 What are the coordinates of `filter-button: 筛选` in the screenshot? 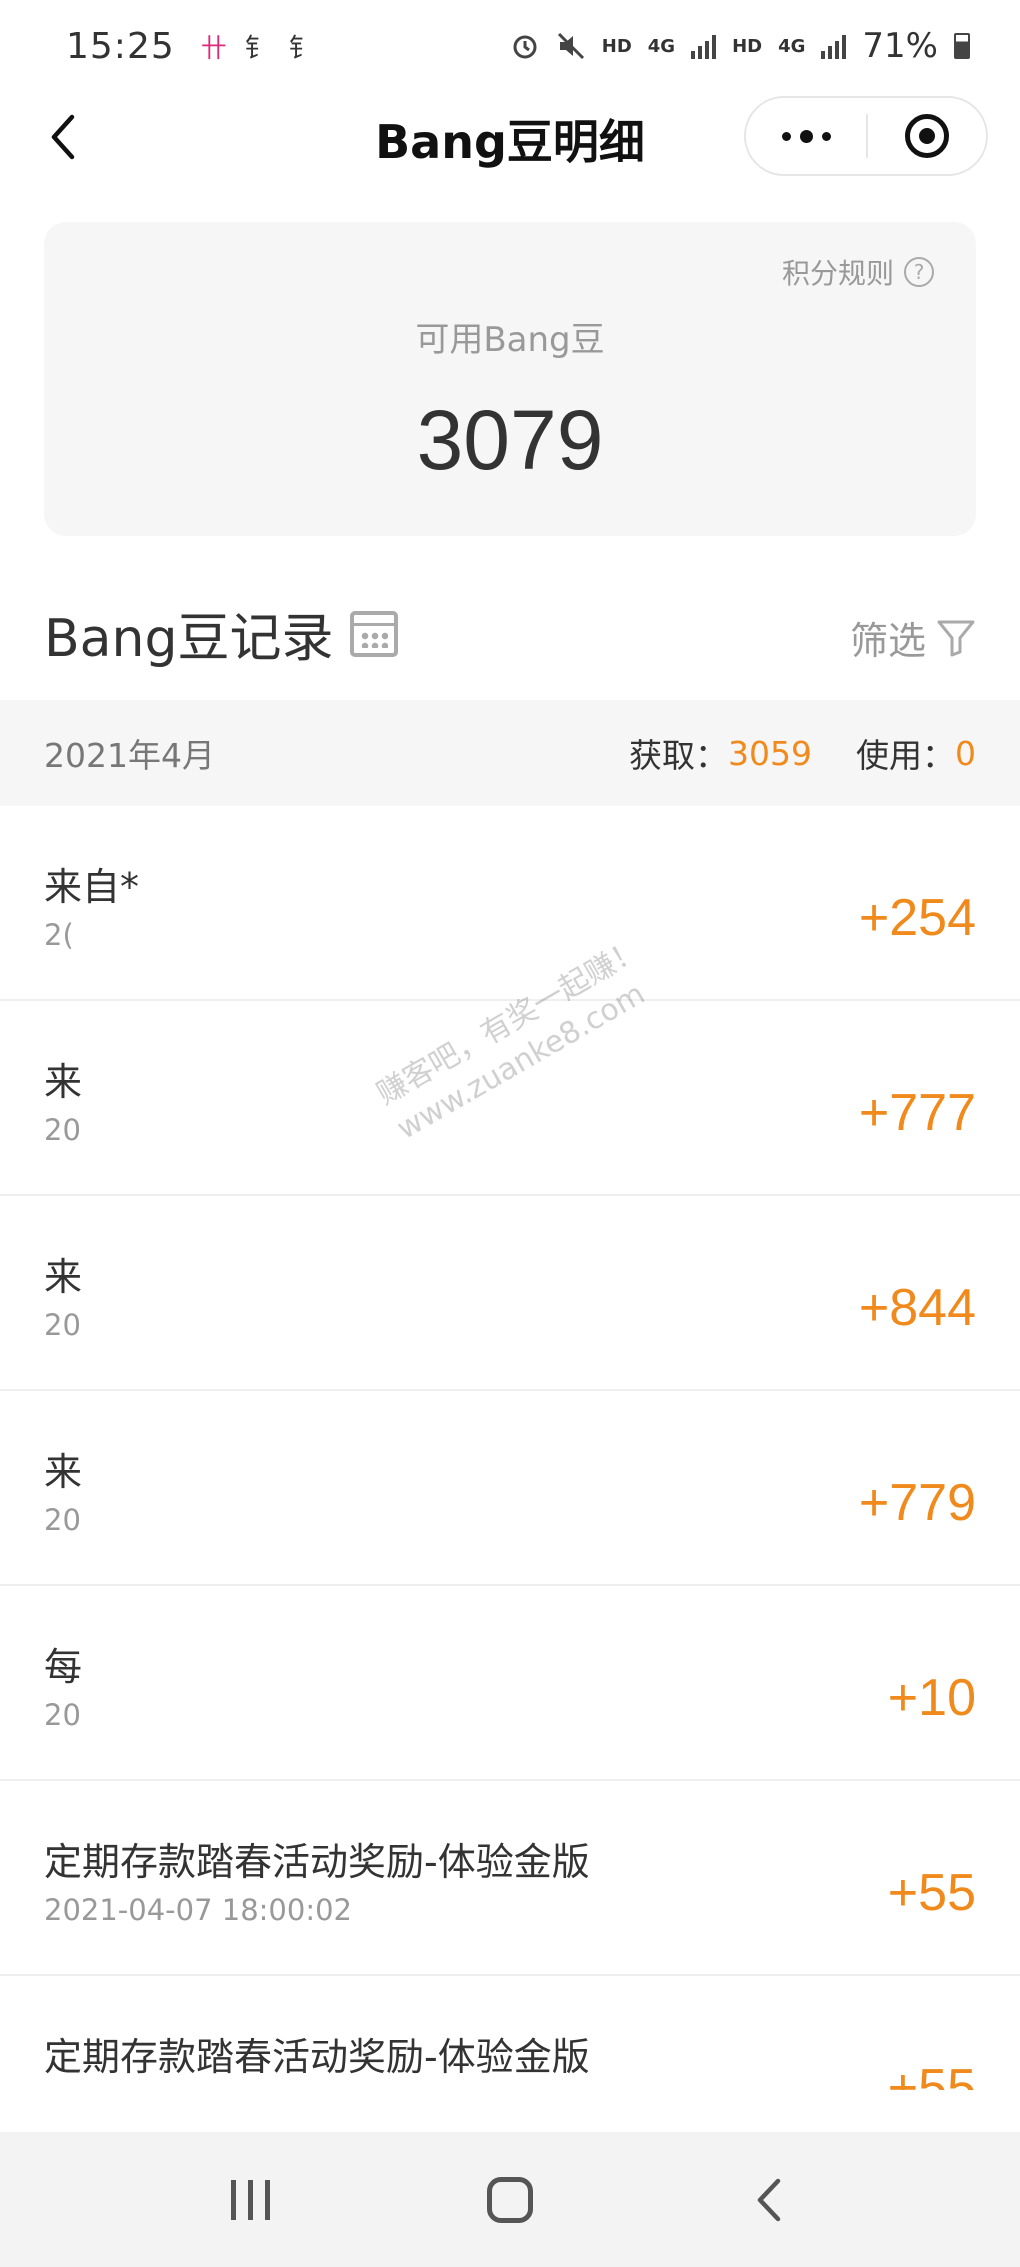 It's located at (913, 637).